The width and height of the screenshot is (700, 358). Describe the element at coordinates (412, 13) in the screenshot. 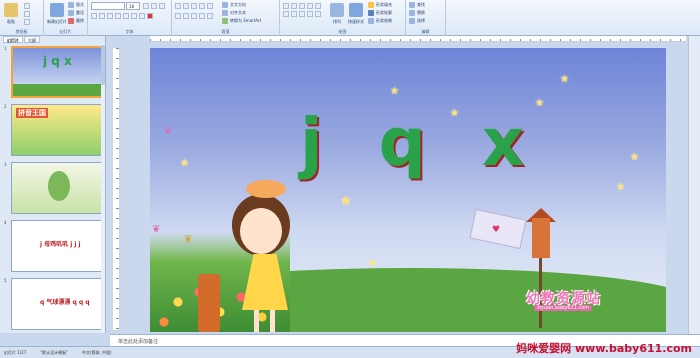

I see `replace-icon` at that location.